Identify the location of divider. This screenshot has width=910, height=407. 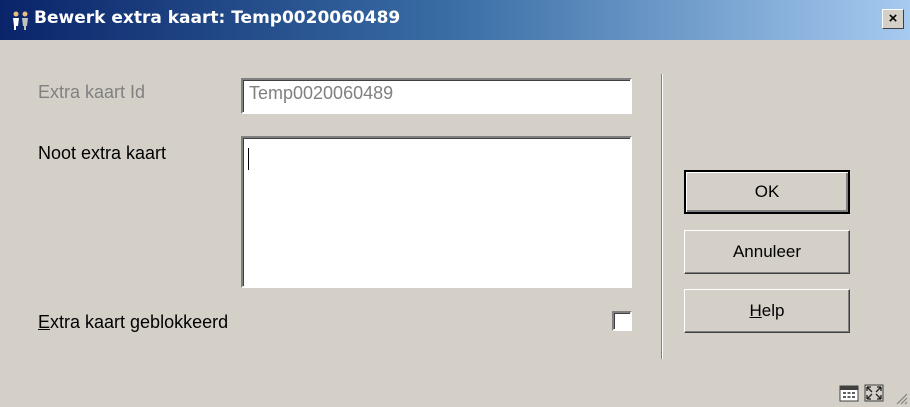
(662, 216).